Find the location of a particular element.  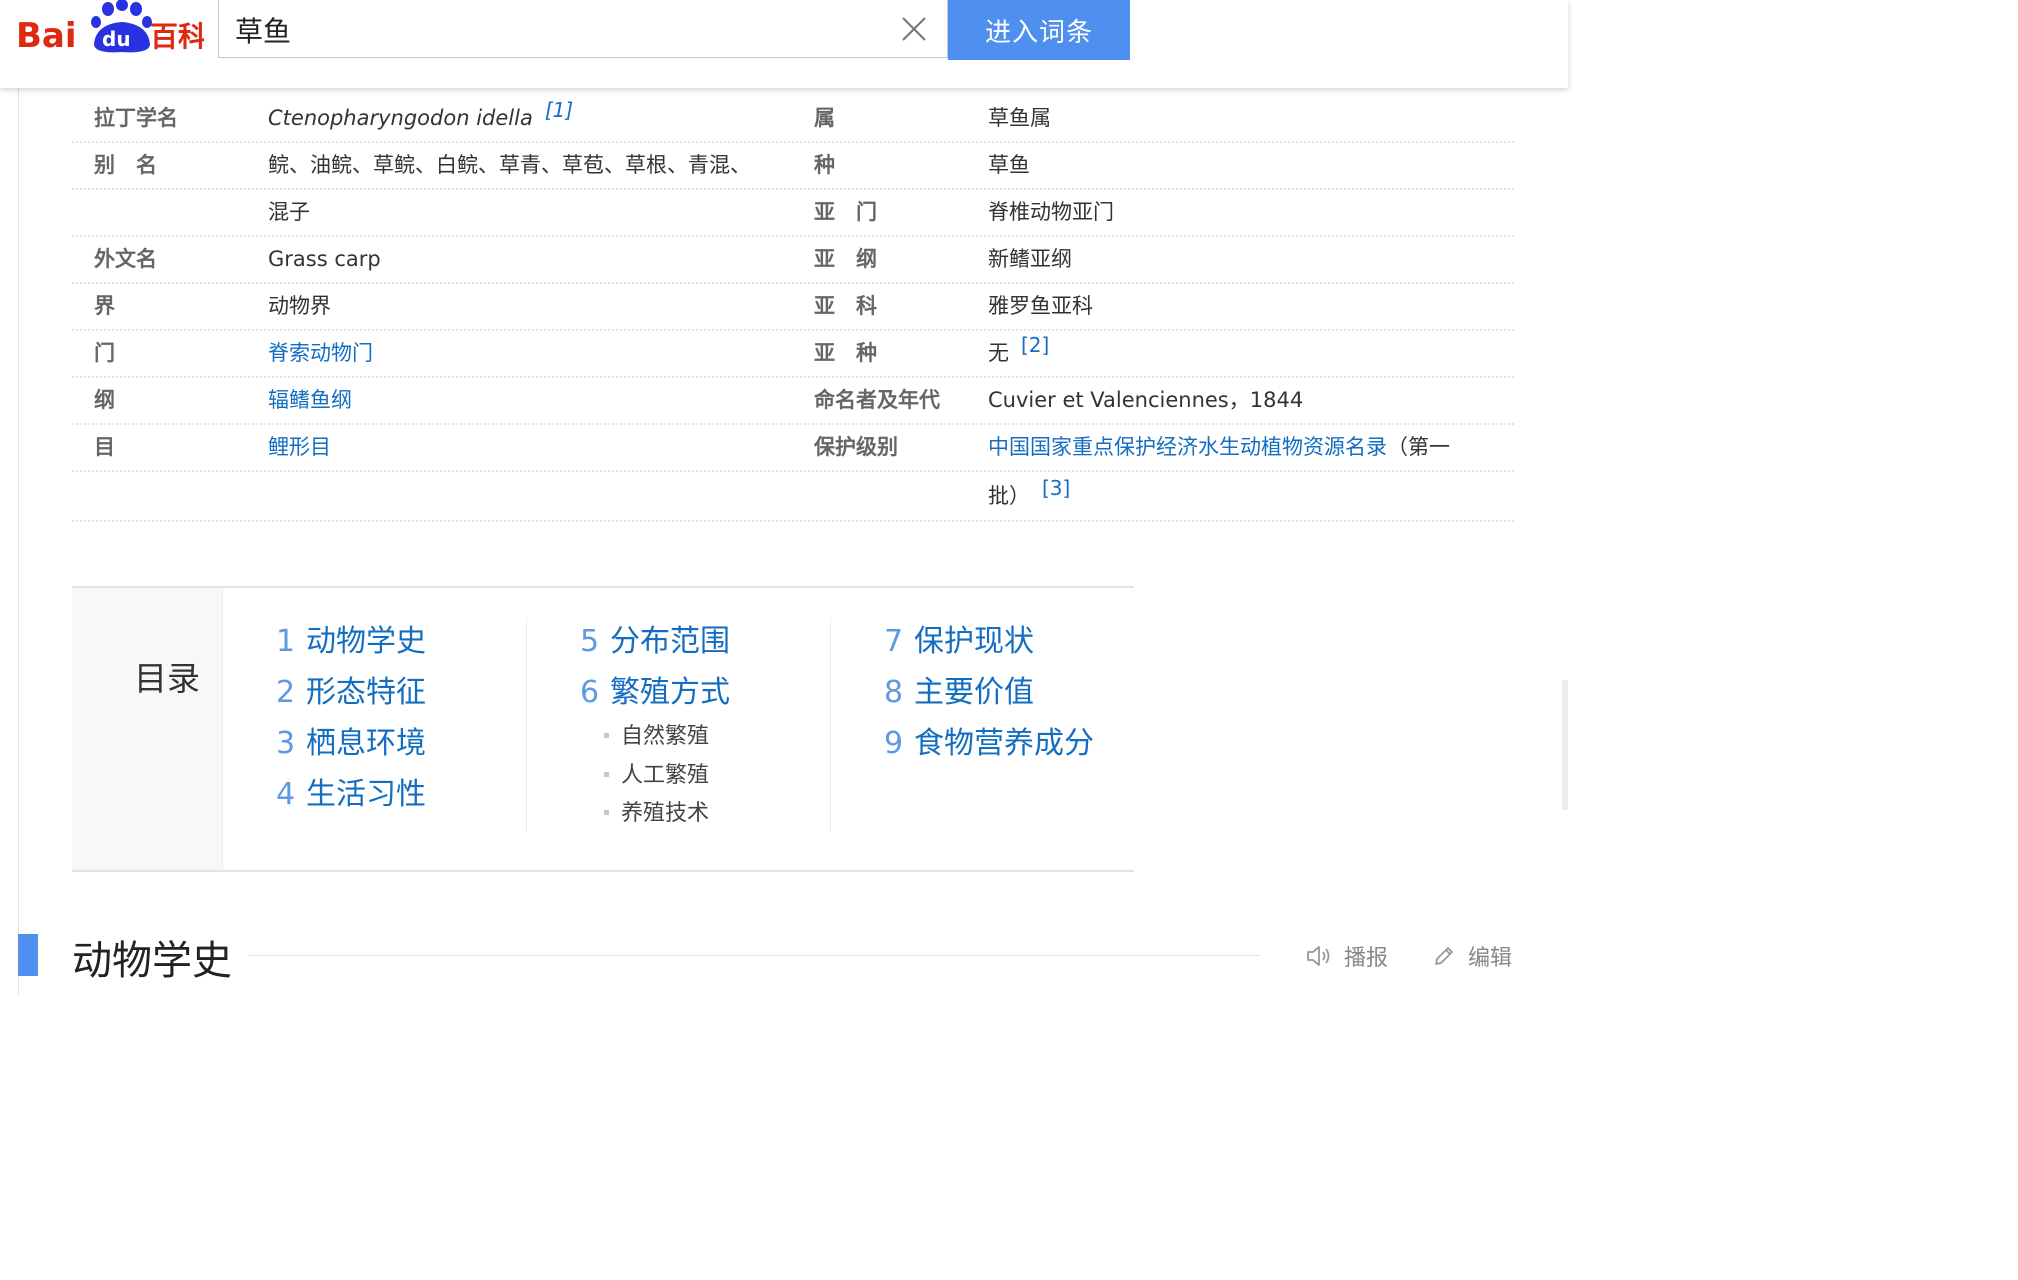

catalog-subitem: 人工繁殖 is located at coordinates (656, 773).